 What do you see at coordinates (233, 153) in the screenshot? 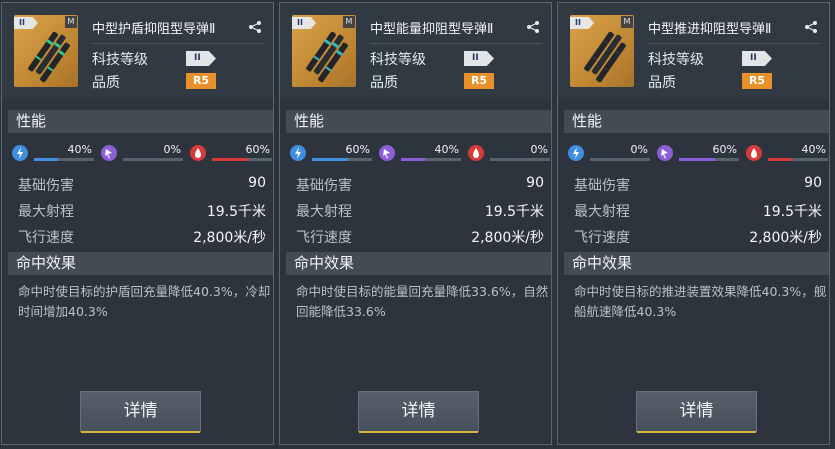
I see `resist-fire: 60%` at bounding box center [233, 153].